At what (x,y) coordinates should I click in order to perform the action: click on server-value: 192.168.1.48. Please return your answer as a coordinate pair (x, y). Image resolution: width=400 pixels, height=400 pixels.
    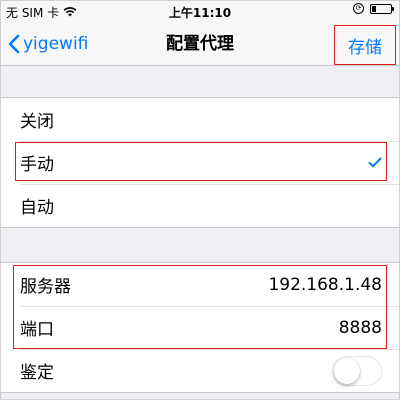
    Looking at the image, I should click on (325, 285).